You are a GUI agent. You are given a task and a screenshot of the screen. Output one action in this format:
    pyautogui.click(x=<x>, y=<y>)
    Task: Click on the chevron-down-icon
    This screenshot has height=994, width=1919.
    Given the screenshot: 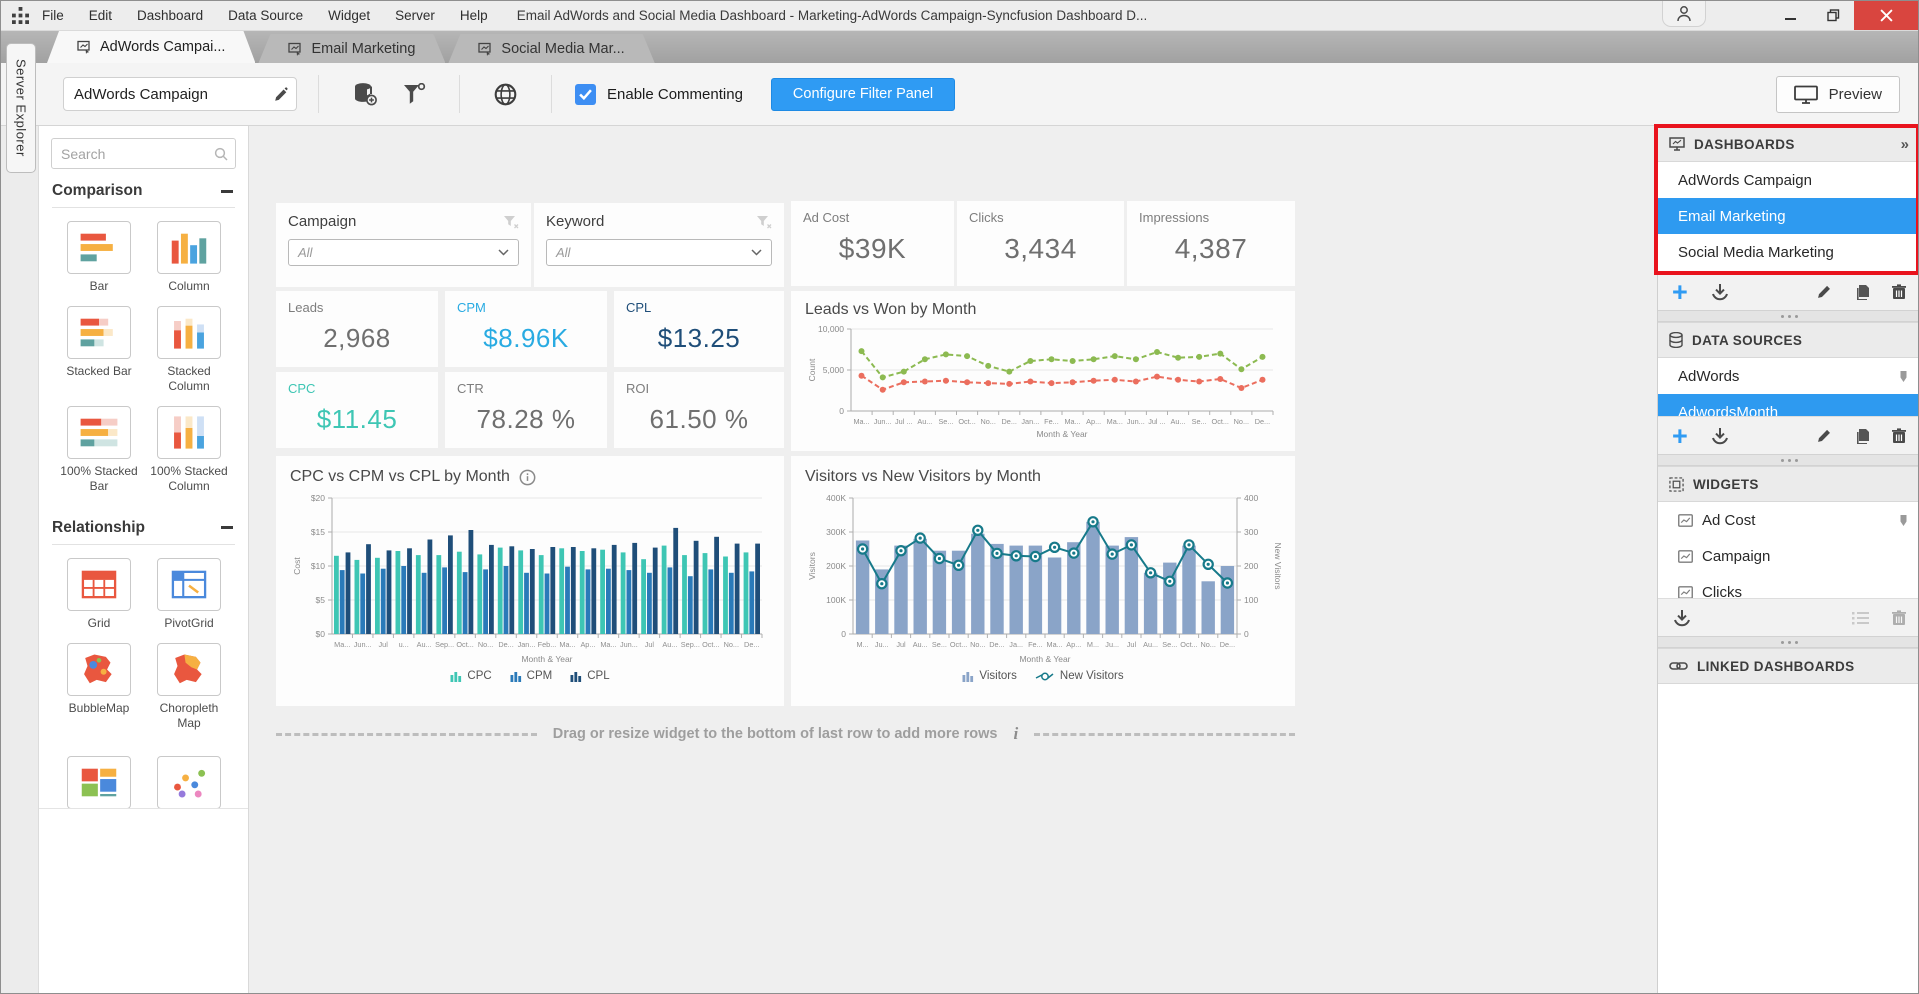 What is the action you would take?
    pyautogui.click(x=756, y=252)
    